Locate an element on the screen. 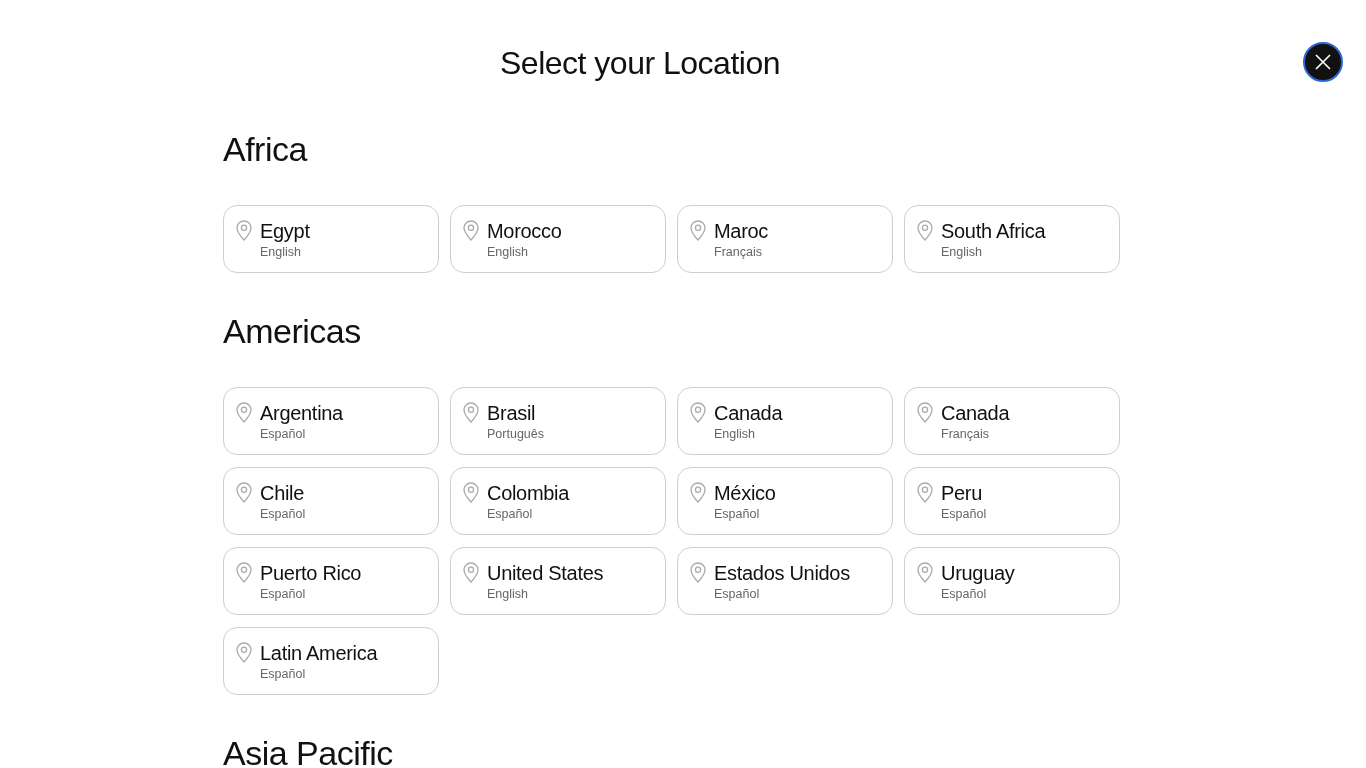 Image resolution: width=1366 pixels, height=768 pixels. location-card: Morocco English is located at coordinates (558, 239).